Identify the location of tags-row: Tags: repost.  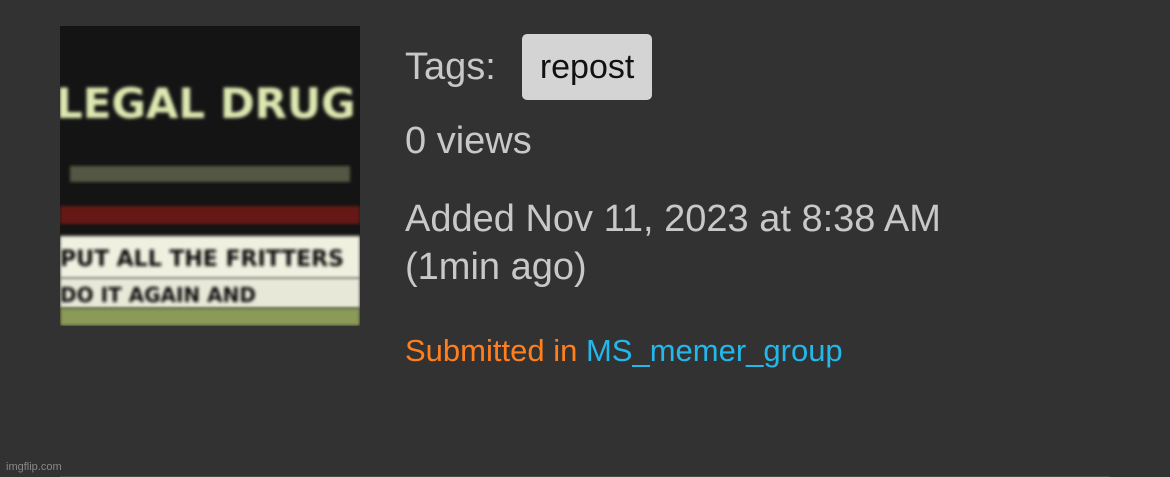
(673, 67).